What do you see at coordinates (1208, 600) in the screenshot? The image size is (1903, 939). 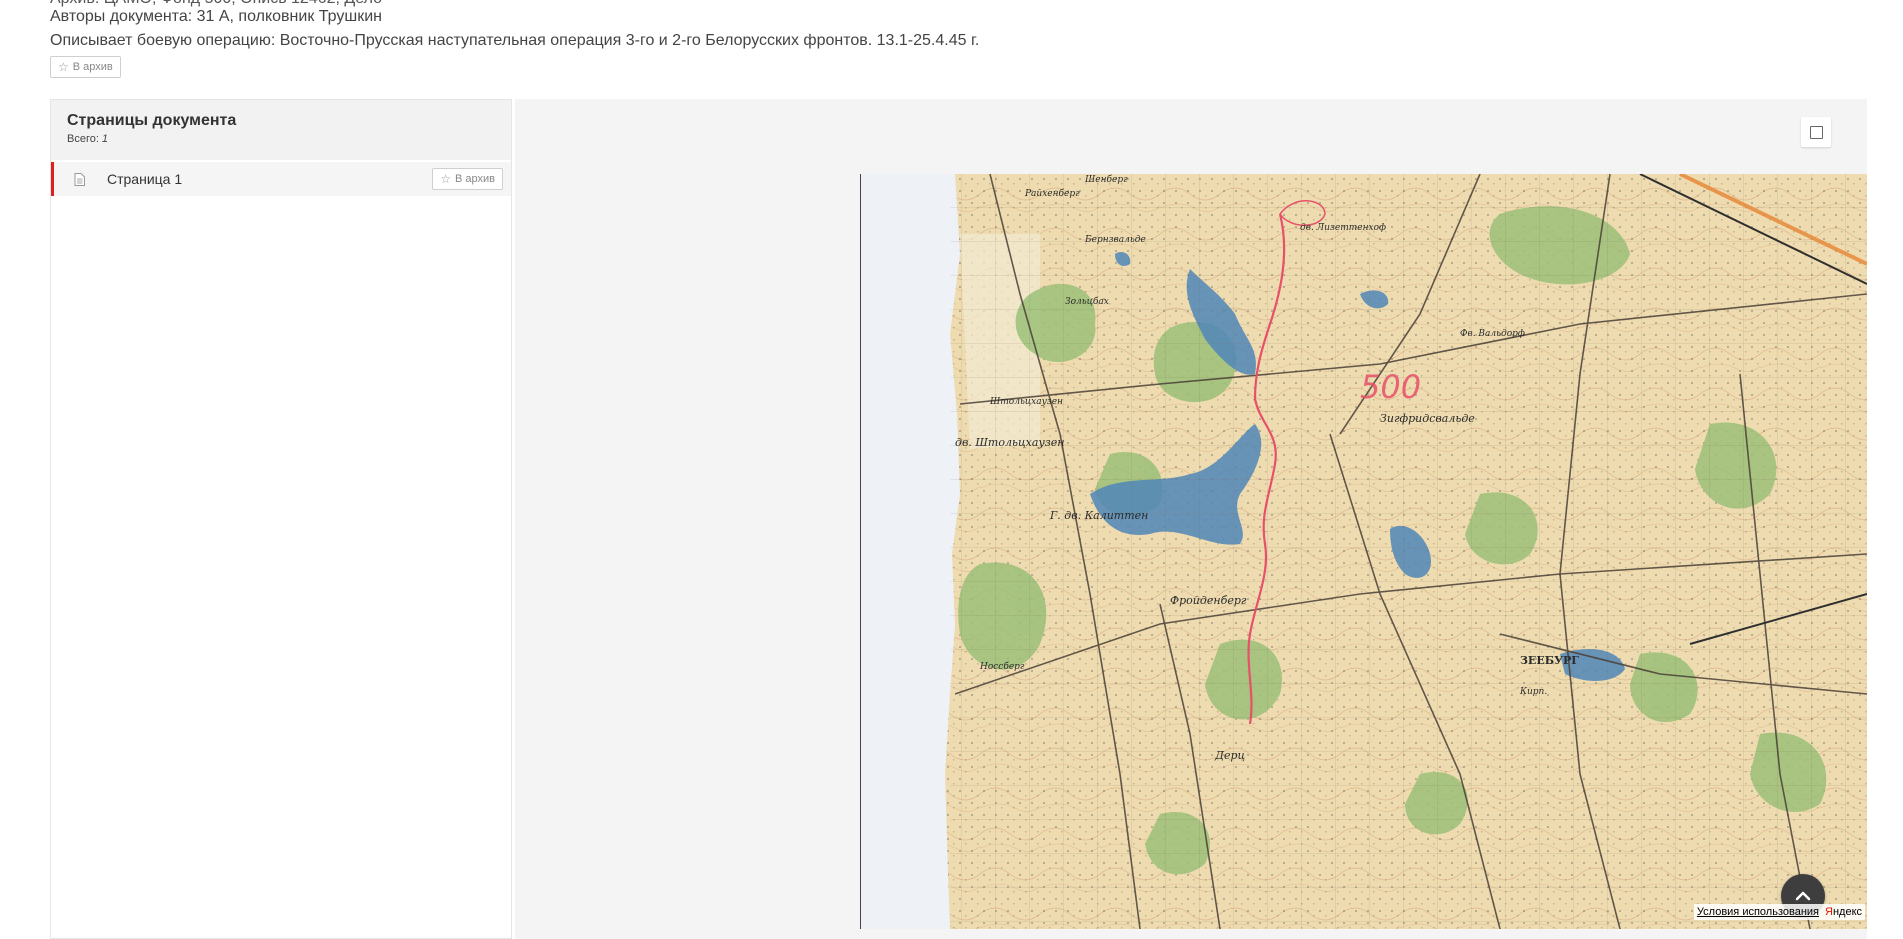 I see `map-label-froidenberg: Фройденберг` at bounding box center [1208, 600].